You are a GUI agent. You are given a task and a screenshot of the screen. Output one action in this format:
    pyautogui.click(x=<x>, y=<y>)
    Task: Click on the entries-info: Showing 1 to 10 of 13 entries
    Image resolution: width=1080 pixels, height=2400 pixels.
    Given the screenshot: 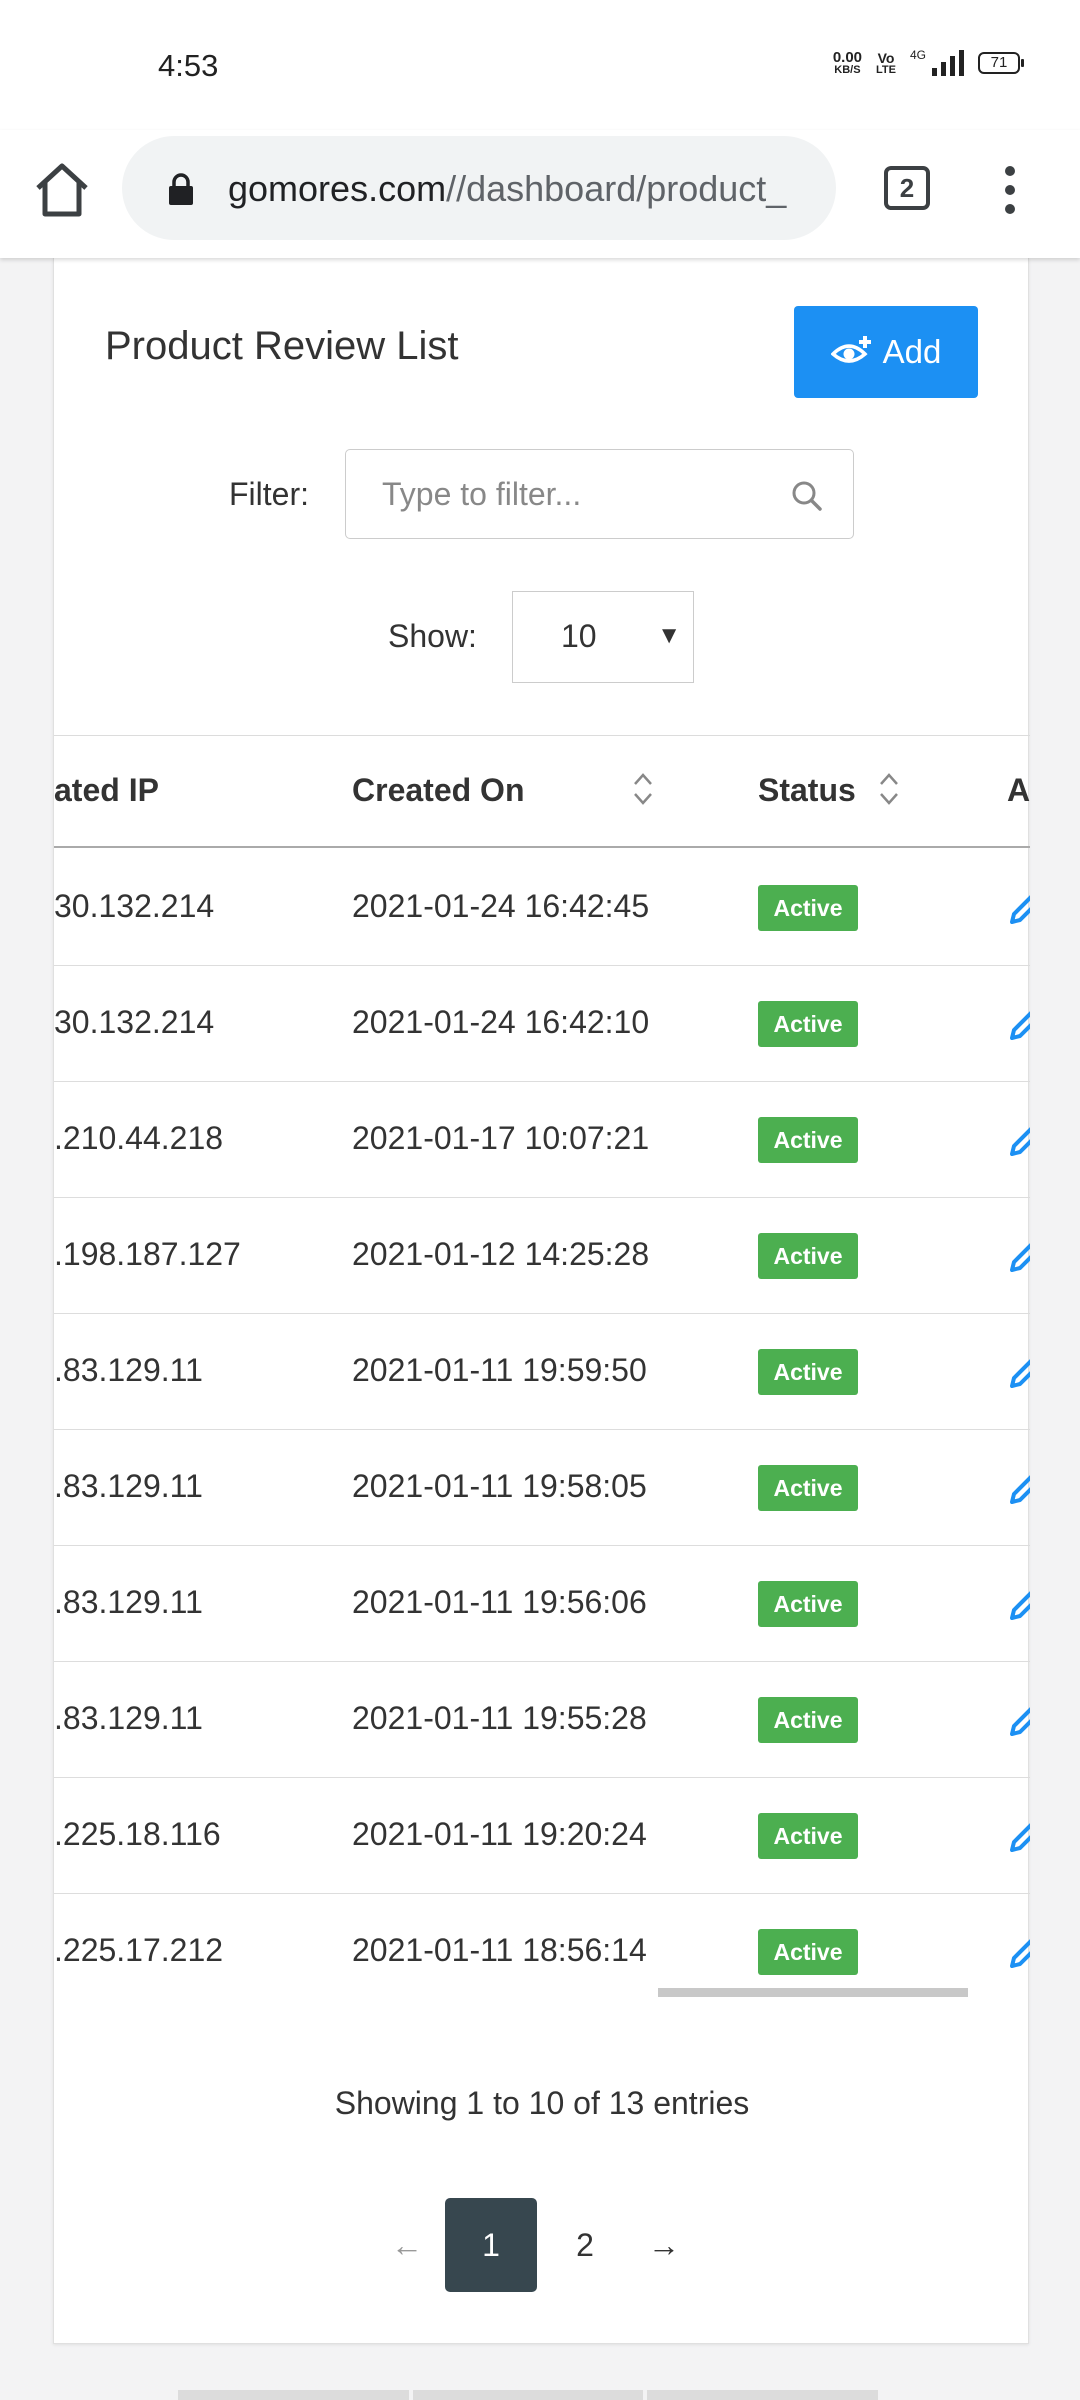 What is the action you would take?
    pyautogui.click(x=542, y=2103)
    